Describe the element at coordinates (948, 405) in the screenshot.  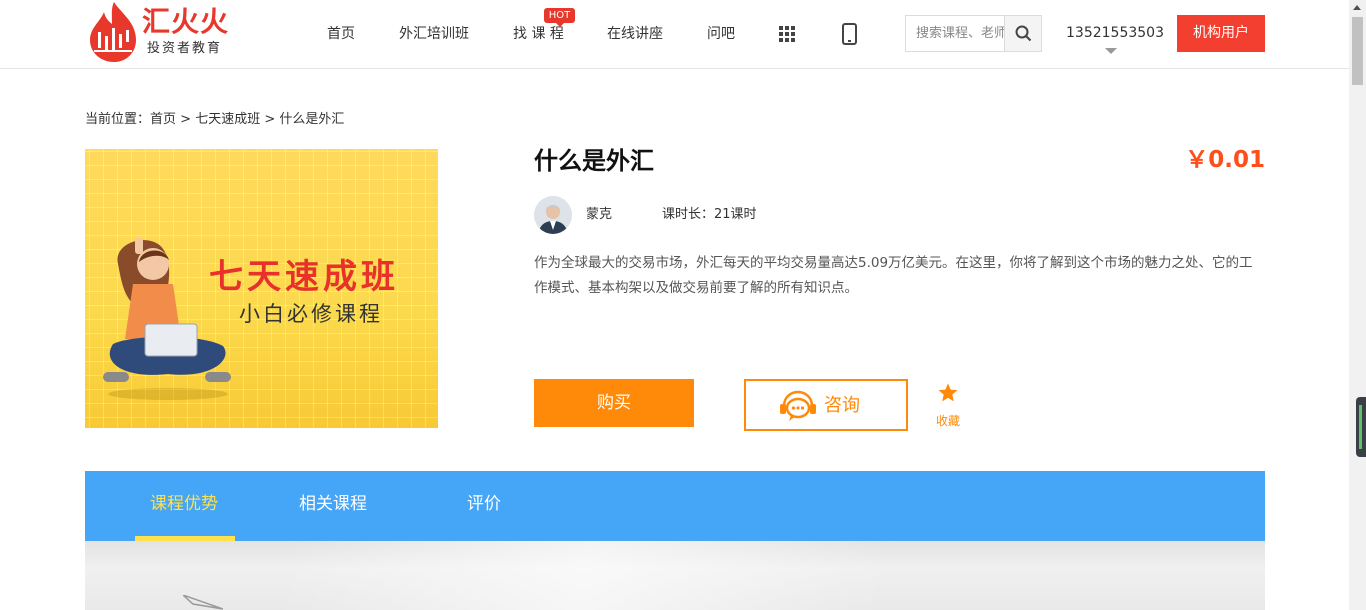
I see `favorite-button: 收藏` at that location.